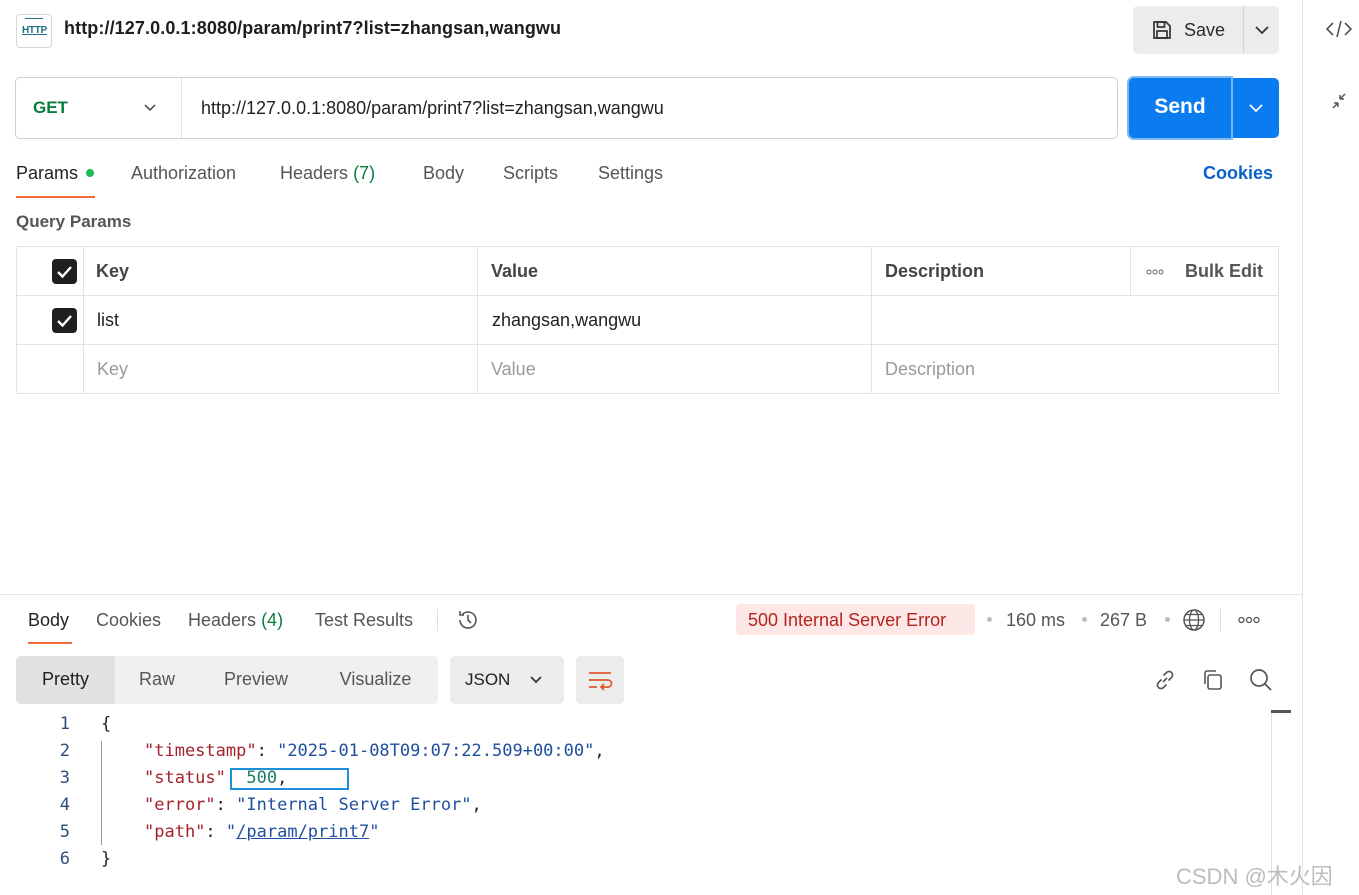 The height and width of the screenshot is (895, 1359). I want to click on status-text: 500 Internal Server Error, so click(847, 620).